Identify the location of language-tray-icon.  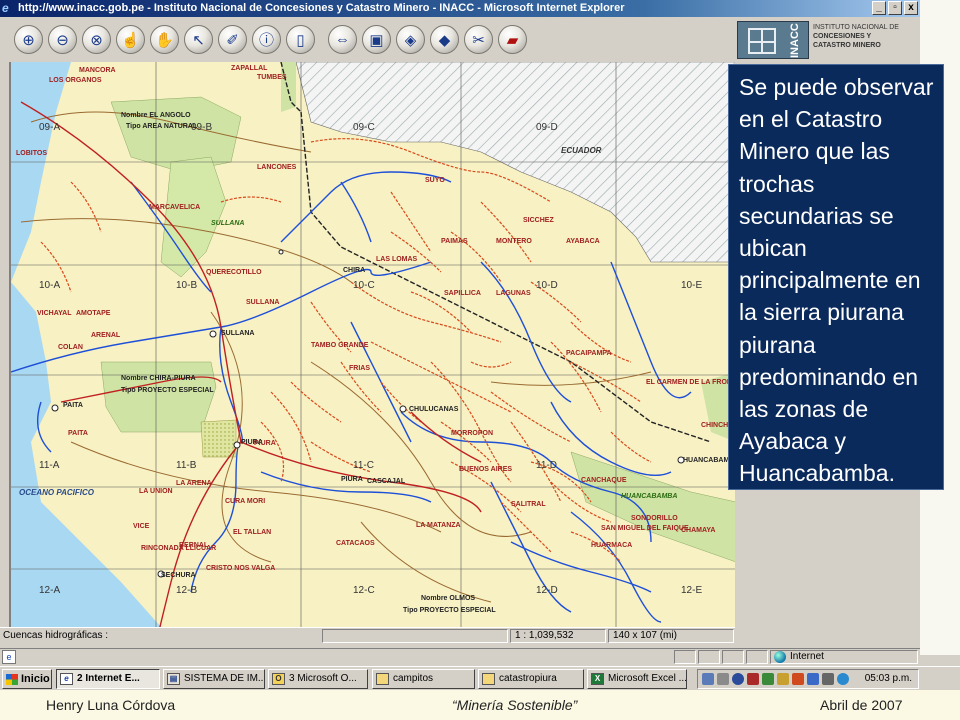
(843, 679).